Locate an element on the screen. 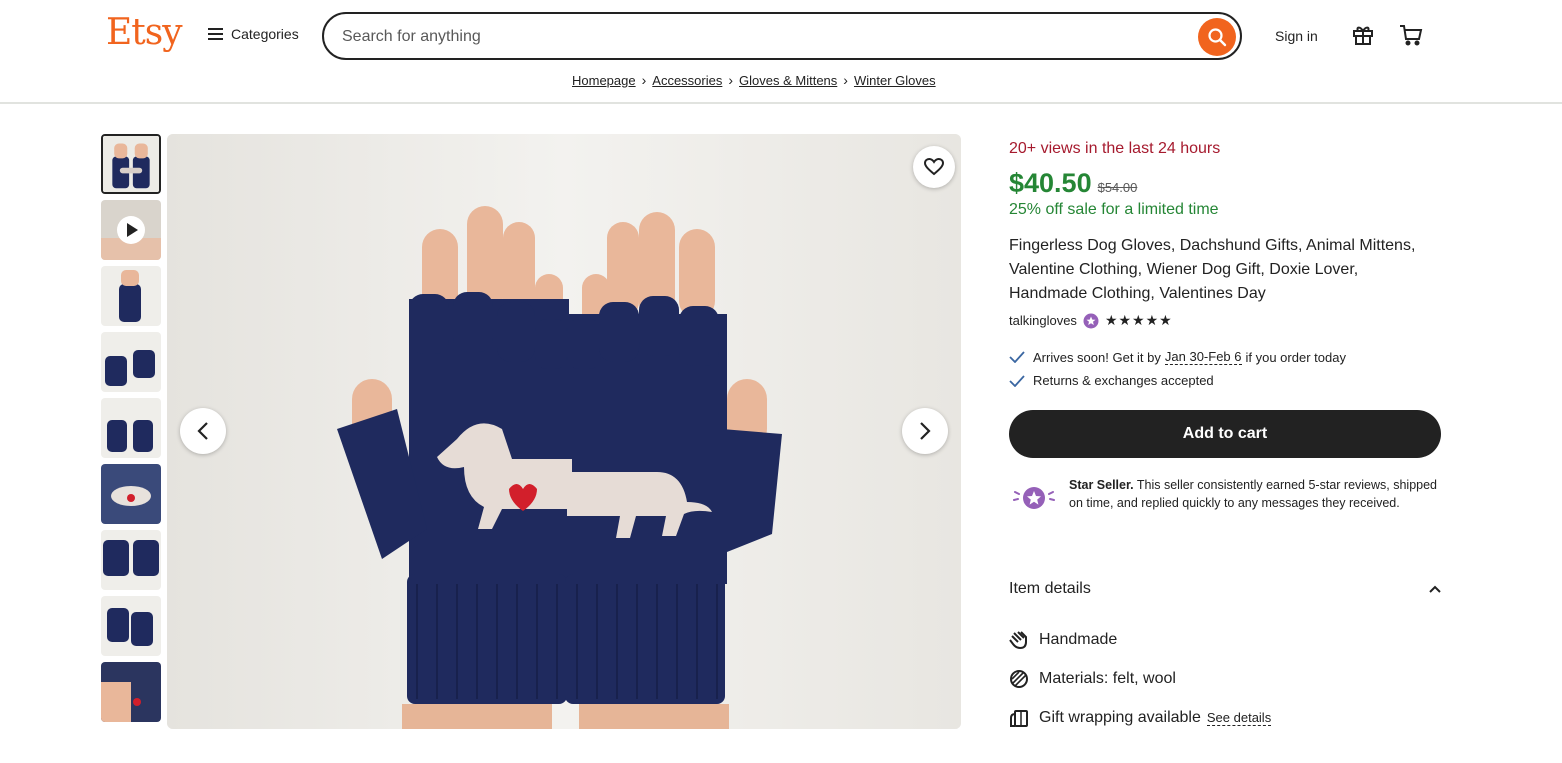 This screenshot has width=1562, height=763. materials-label: Materials: felt, wool is located at coordinates (1107, 678).